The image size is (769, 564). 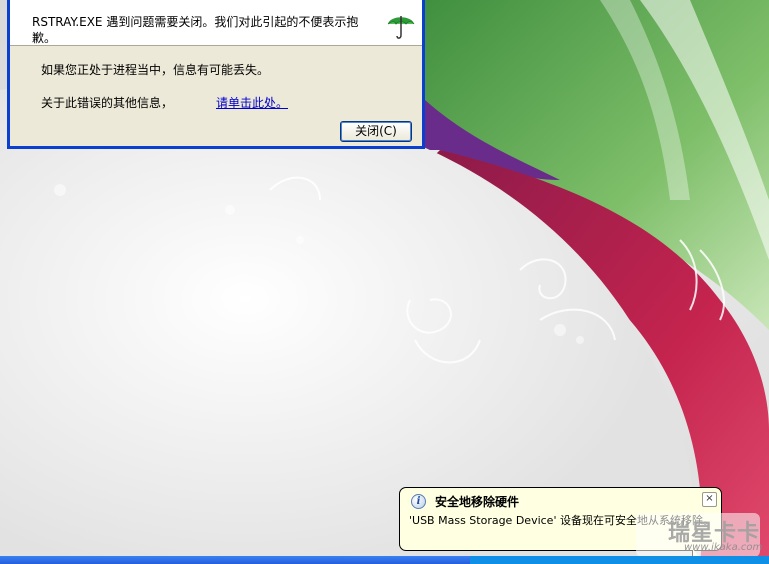 I want to click on dialog-header: RSTRAY.EXE 遇到问题需要关闭。我们对此引起的不便表示抱歉。, so click(x=216, y=23).